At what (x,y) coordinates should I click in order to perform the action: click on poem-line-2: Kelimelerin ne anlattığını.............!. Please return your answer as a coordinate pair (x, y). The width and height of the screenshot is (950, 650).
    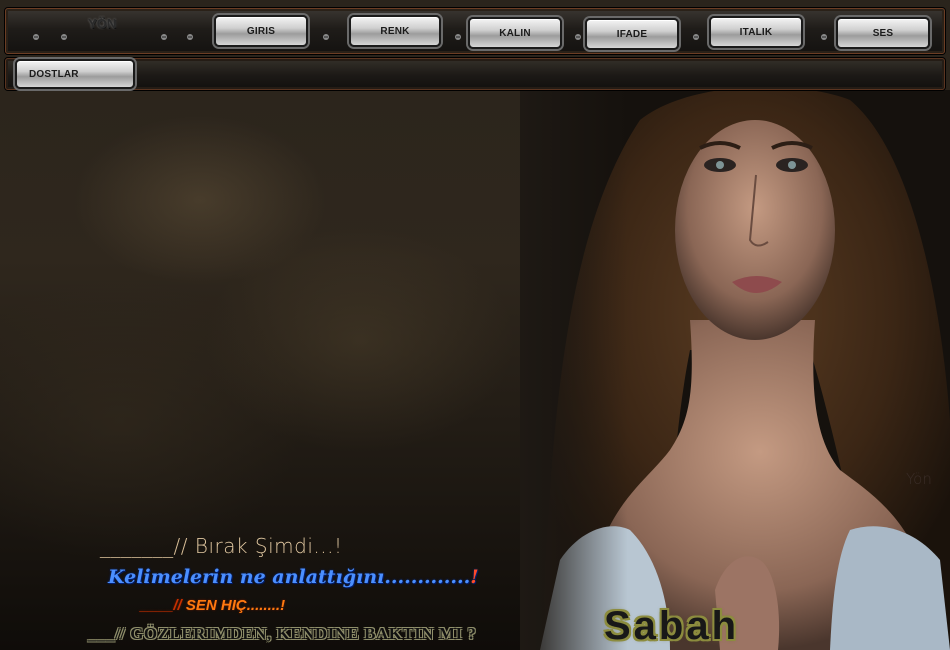
    Looking at the image, I should click on (293, 577).